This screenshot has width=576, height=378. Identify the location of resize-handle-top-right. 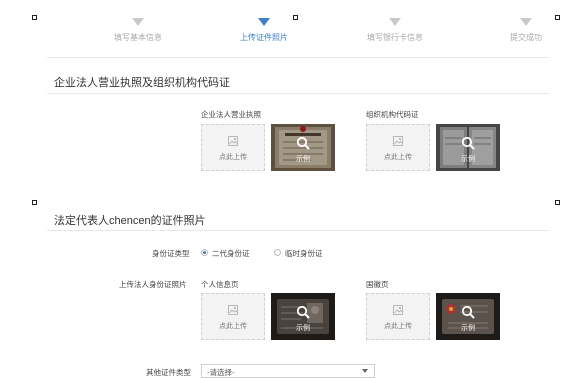
(557, 17).